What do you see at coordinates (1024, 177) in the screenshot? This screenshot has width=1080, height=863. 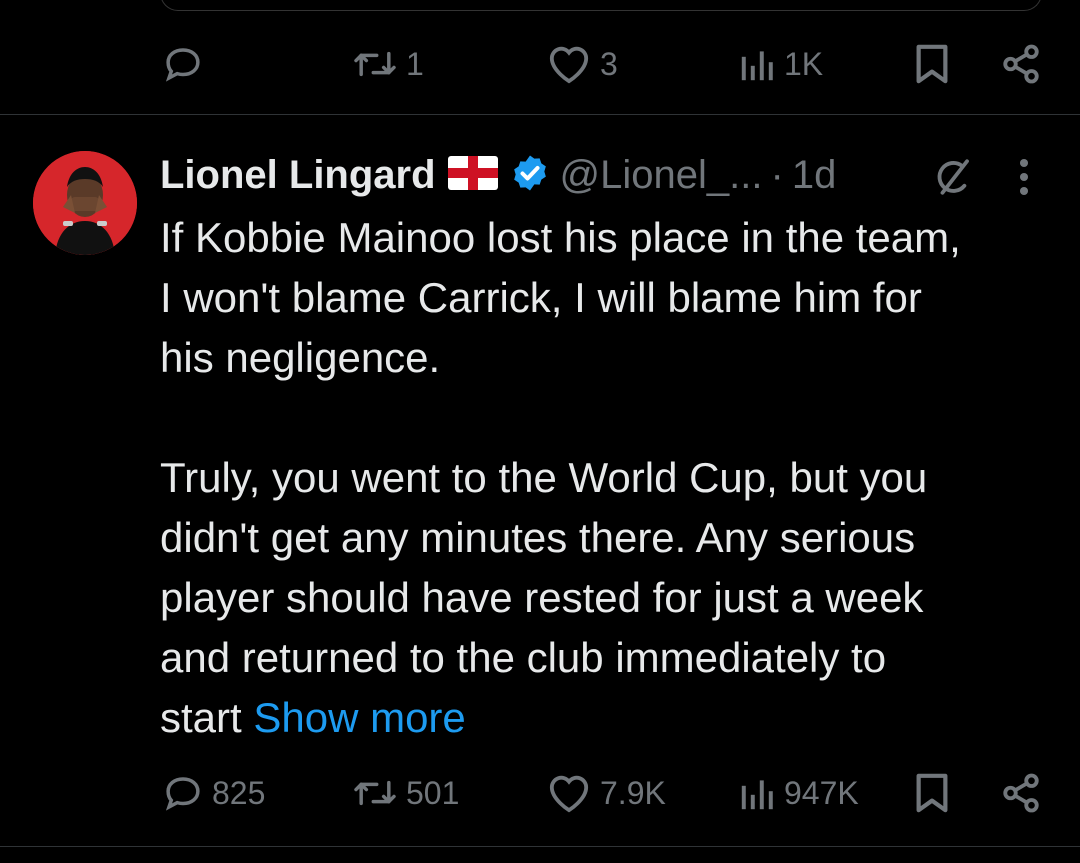 I see `more-vertical-icon` at bounding box center [1024, 177].